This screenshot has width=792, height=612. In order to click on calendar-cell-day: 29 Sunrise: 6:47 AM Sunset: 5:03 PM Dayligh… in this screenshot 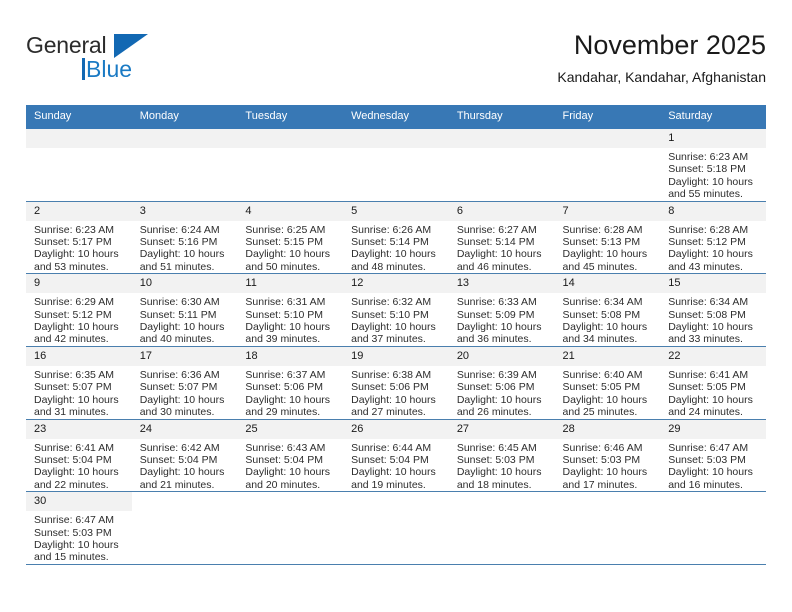, I will do `click(713, 455)`.